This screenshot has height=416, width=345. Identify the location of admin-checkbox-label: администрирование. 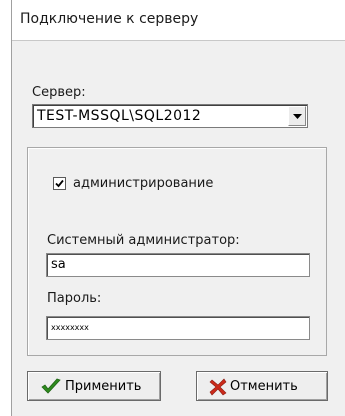
(143, 183).